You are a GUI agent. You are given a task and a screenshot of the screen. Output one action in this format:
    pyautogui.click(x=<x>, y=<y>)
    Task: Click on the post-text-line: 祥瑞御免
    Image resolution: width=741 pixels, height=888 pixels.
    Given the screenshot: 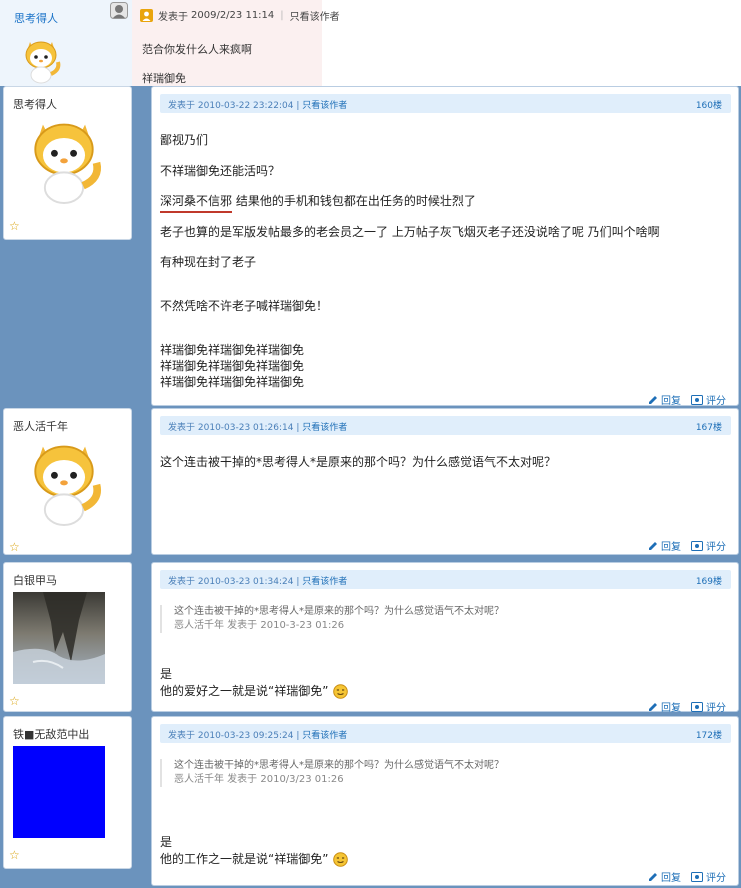 What is the action you would take?
    pyautogui.click(x=164, y=78)
    